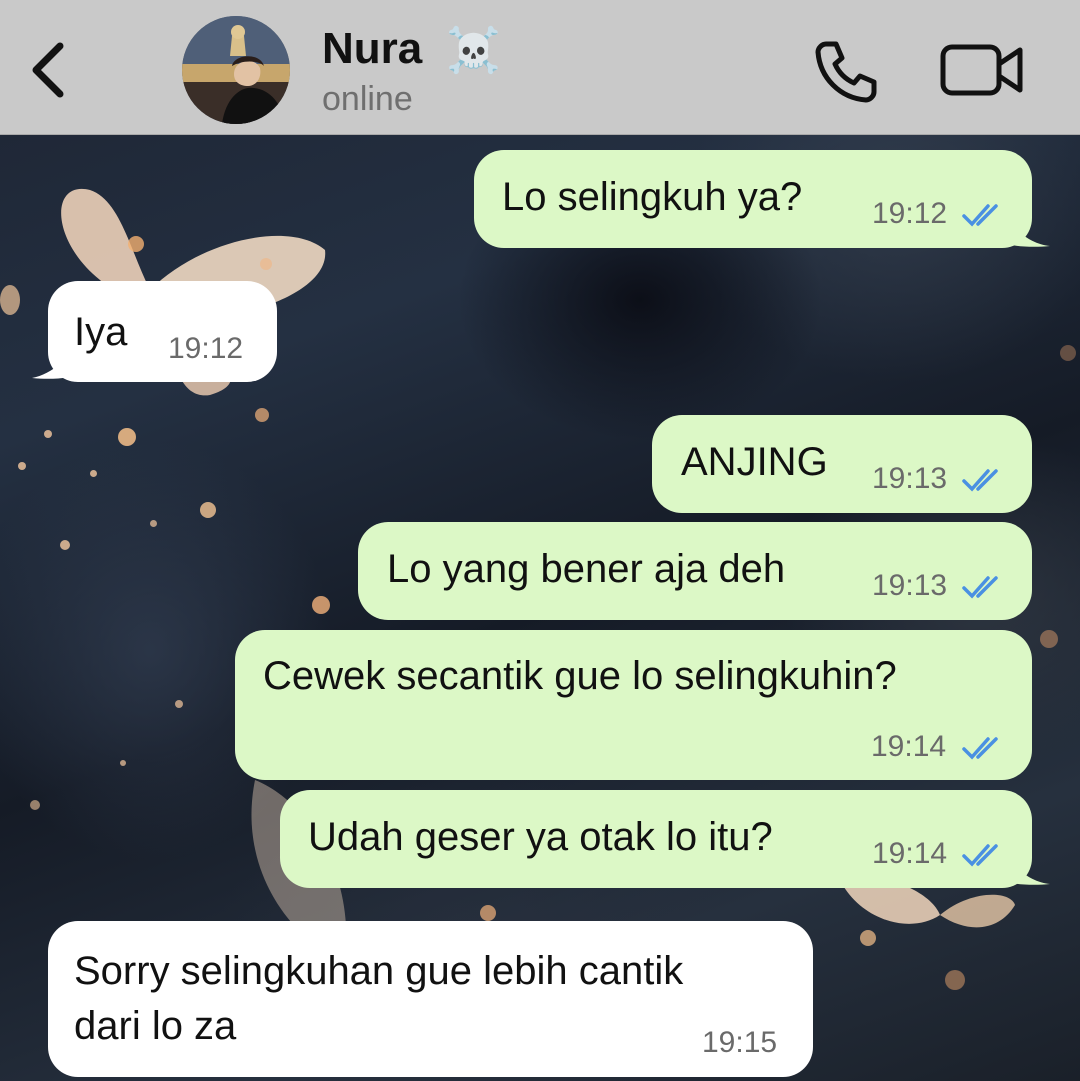  Describe the element at coordinates (740, 1042) in the screenshot. I see `message-time: 19:15` at that location.